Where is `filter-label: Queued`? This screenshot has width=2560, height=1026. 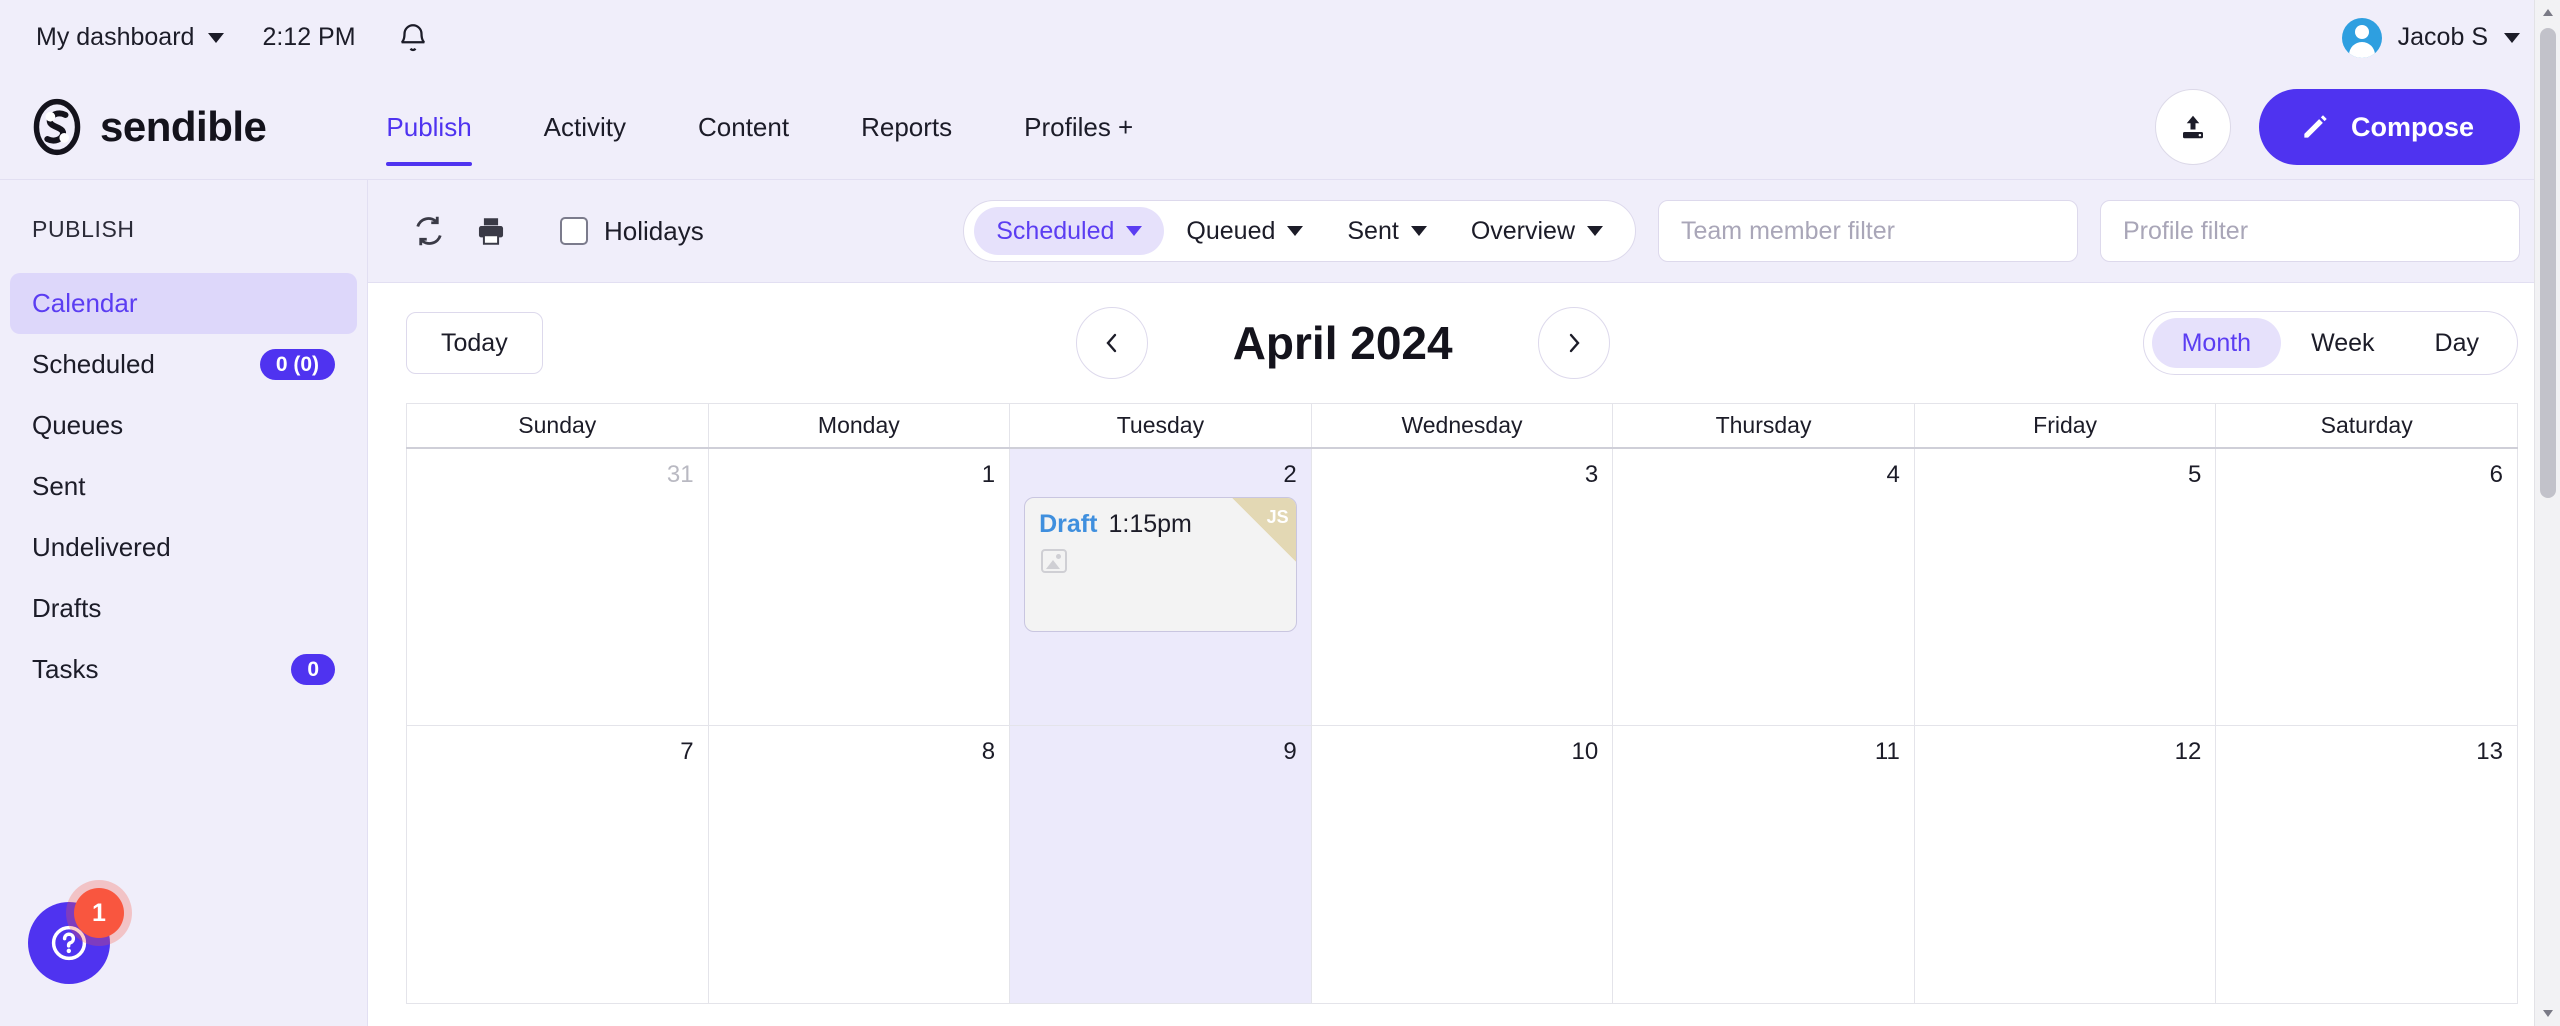
filter-label: Queued is located at coordinates (1231, 230).